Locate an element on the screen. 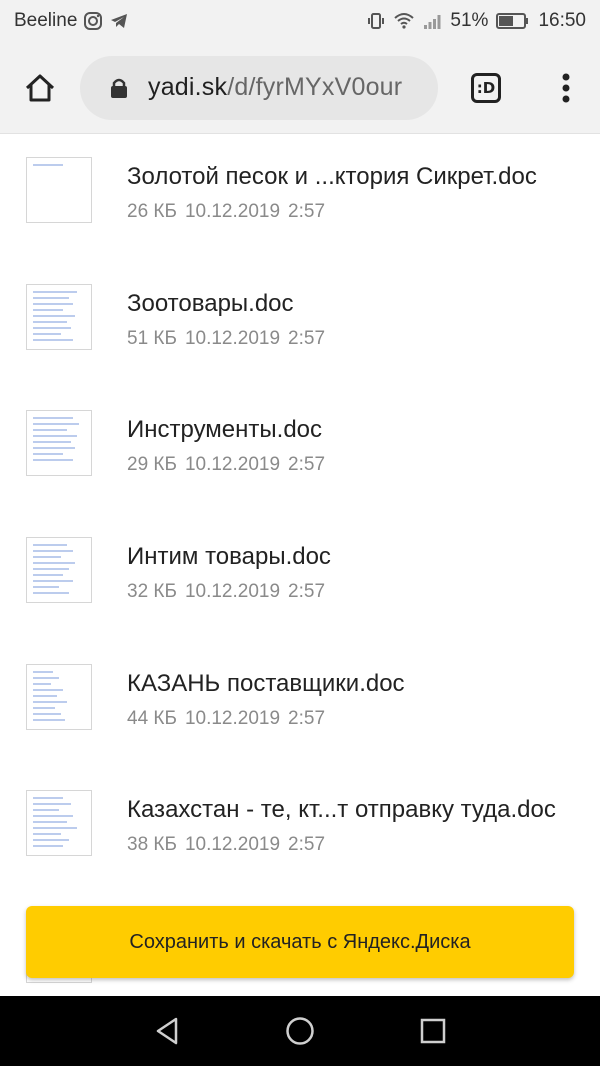  url-bar: yadi.sk/d/fyrMYxV0our is located at coordinates (259, 87).